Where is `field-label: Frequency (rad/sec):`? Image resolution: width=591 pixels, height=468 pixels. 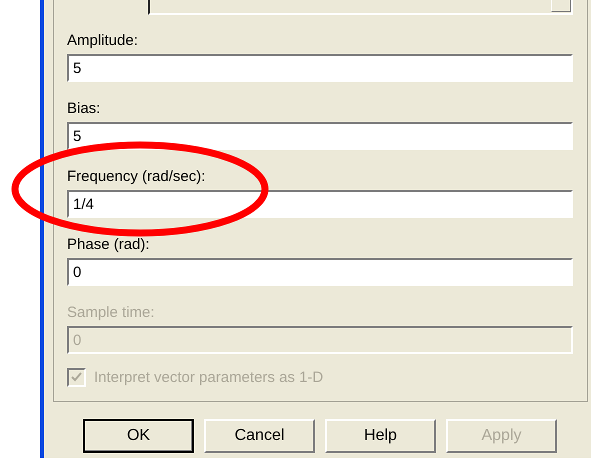
field-label: Frequency (rad/sec): is located at coordinates (136, 177).